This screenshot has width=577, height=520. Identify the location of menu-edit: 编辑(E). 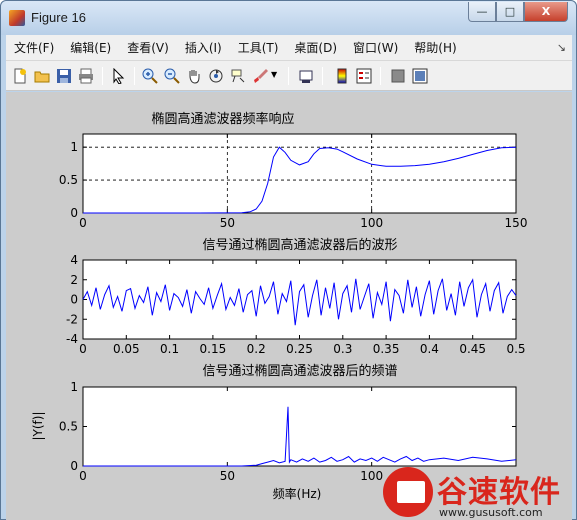
(90, 47).